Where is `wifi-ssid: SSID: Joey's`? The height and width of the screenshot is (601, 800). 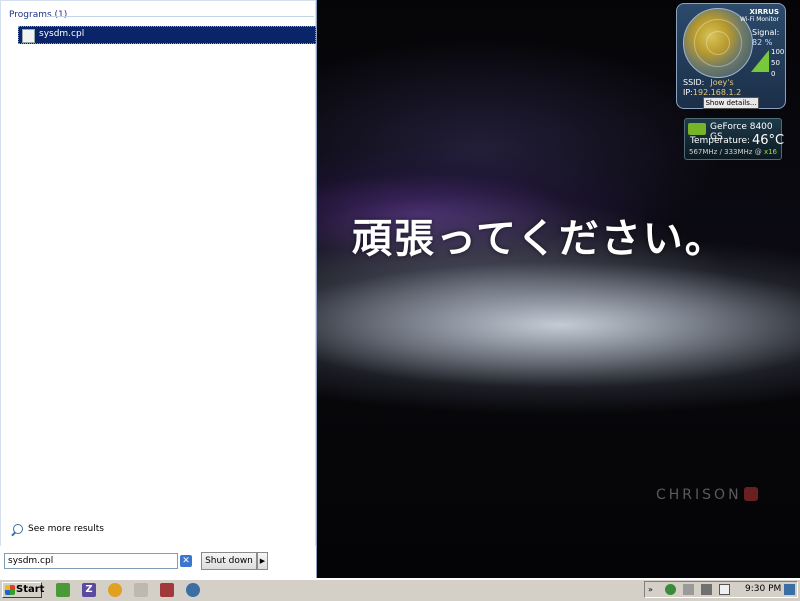 wifi-ssid: SSID: Joey's is located at coordinates (708, 82).